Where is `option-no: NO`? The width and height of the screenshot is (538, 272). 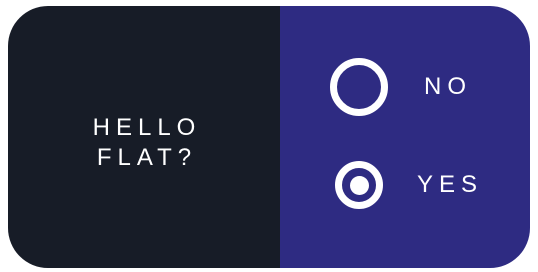 option-no: NO is located at coordinates (401, 87).